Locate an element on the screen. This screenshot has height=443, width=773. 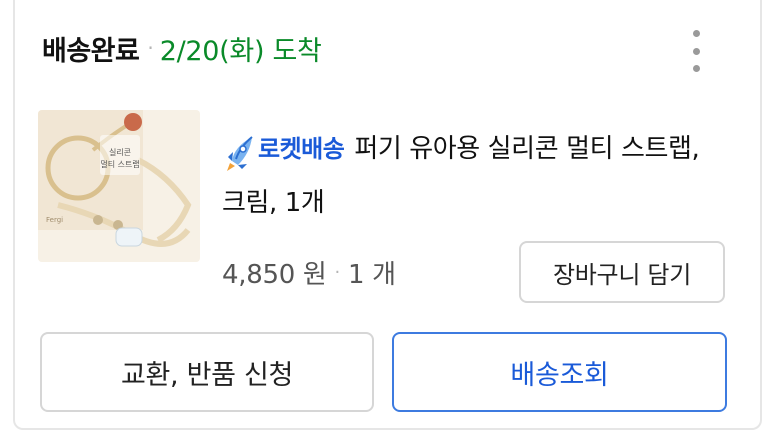
rocket-delivery-label: 로켓배송 is located at coordinates (301, 149).